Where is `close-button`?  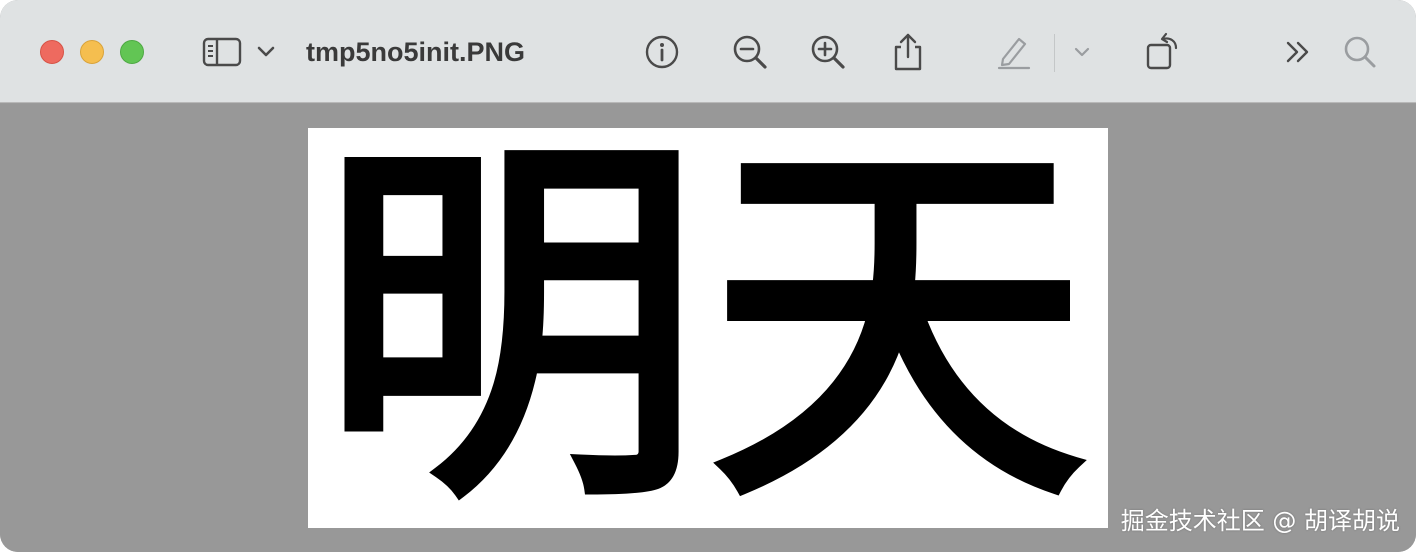
close-button is located at coordinates (52, 52).